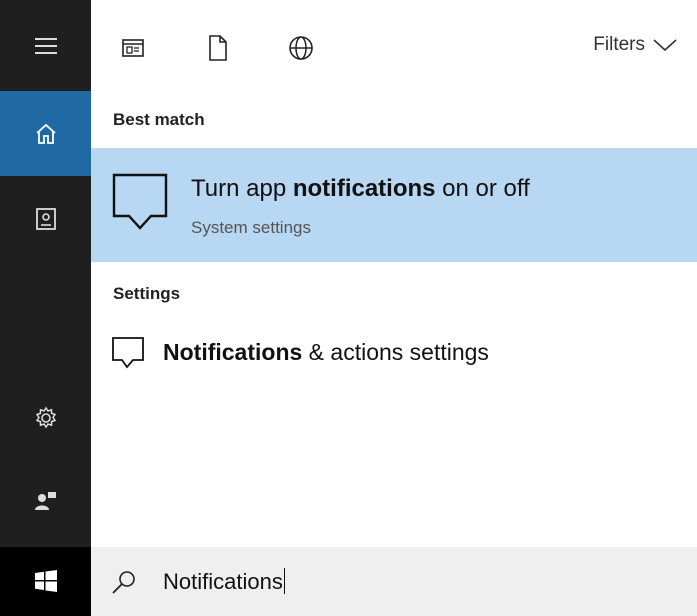 The height and width of the screenshot is (616, 697). Describe the element at coordinates (360, 188) in the screenshot. I see `best-match-title: Turn app notifications on or off` at that location.